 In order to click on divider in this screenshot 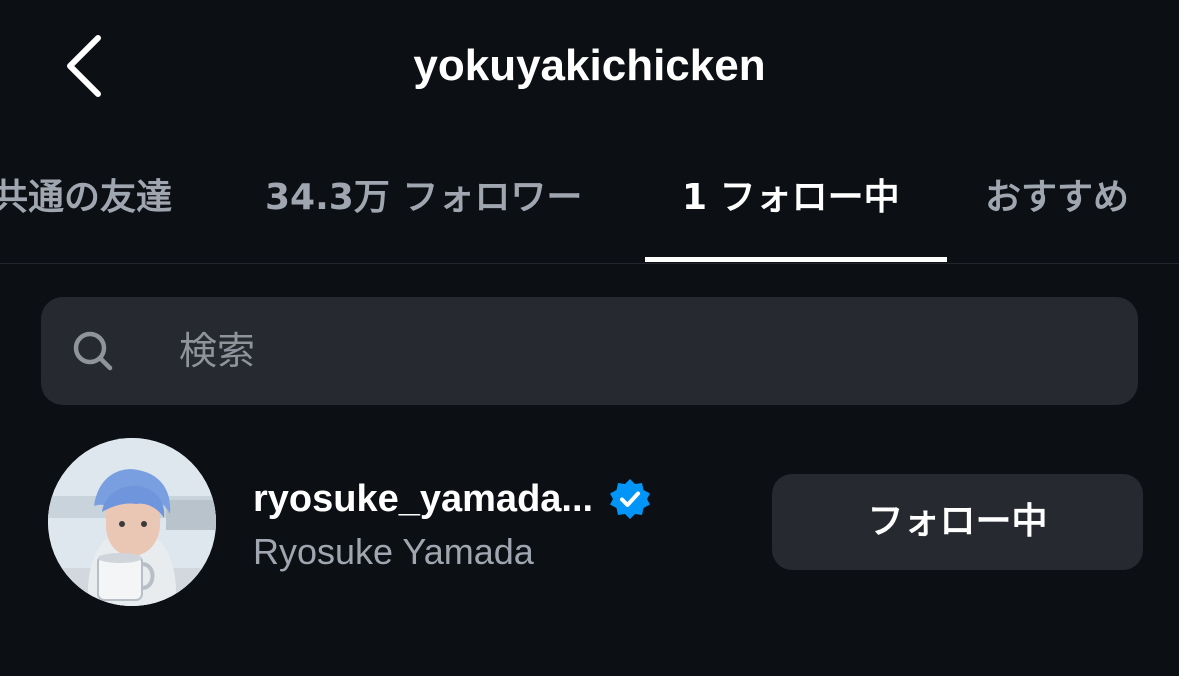, I will do `click(589, 263)`.